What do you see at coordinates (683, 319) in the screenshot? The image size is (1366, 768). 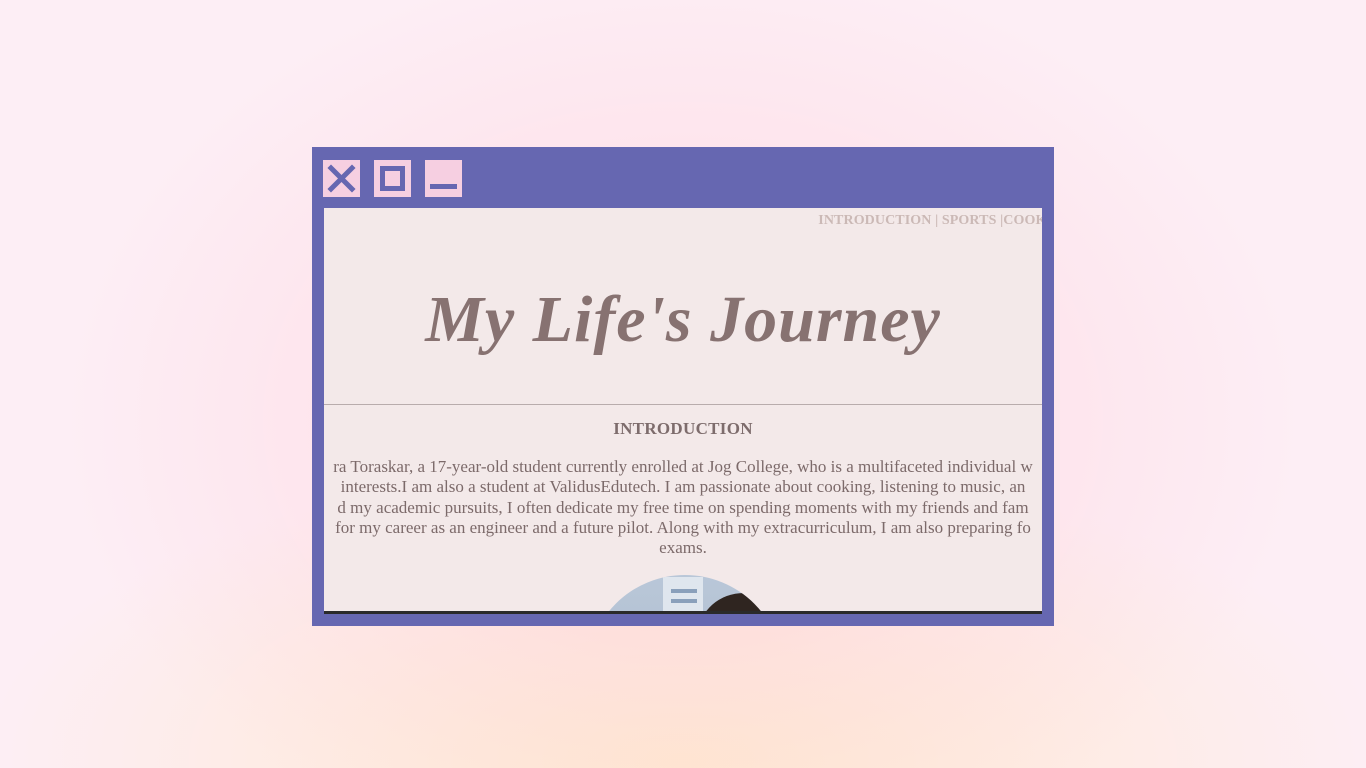 I see `page-title: My Life's Journey` at bounding box center [683, 319].